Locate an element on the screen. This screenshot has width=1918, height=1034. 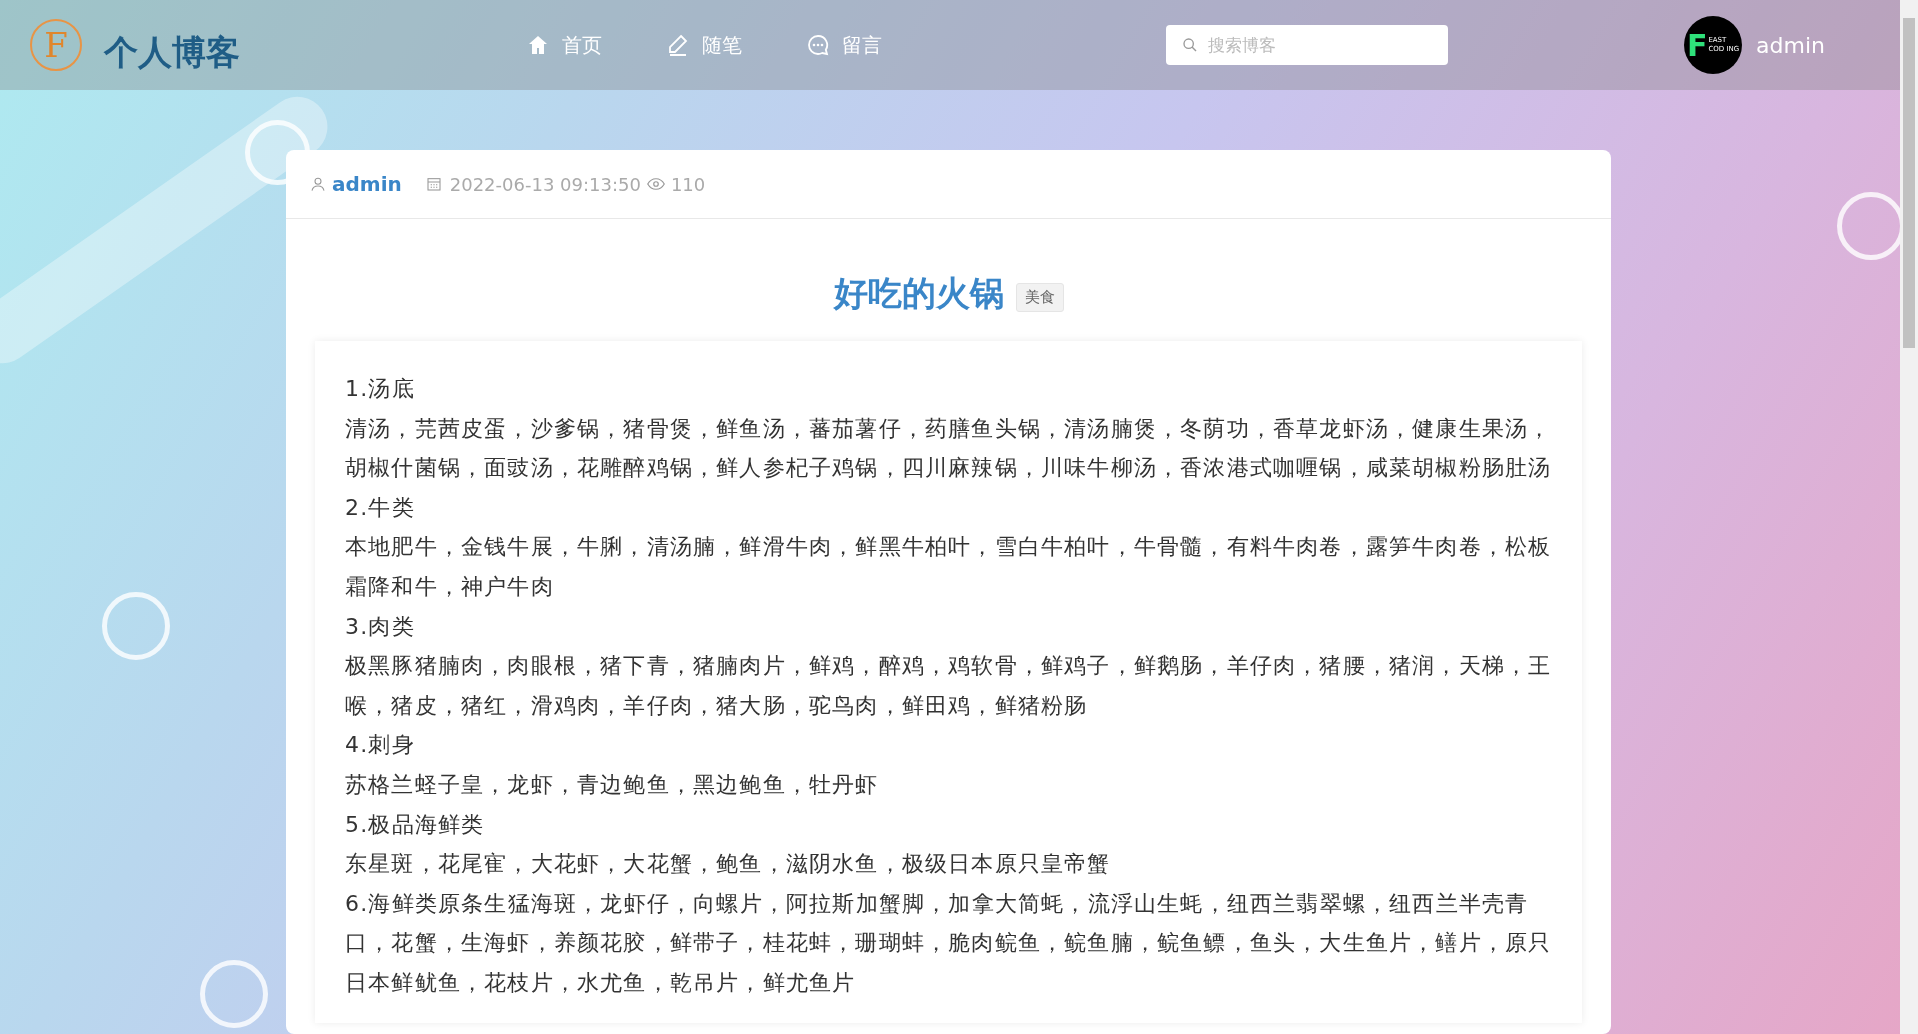
section-heading: 5.极品海鲜类 is located at coordinates (415, 824).